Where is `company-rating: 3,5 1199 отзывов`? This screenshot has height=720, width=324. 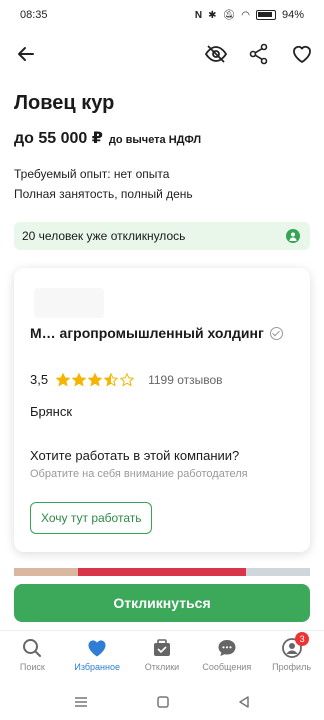
company-rating: 3,5 1199 отзывов is located at coordinates (126, 379).